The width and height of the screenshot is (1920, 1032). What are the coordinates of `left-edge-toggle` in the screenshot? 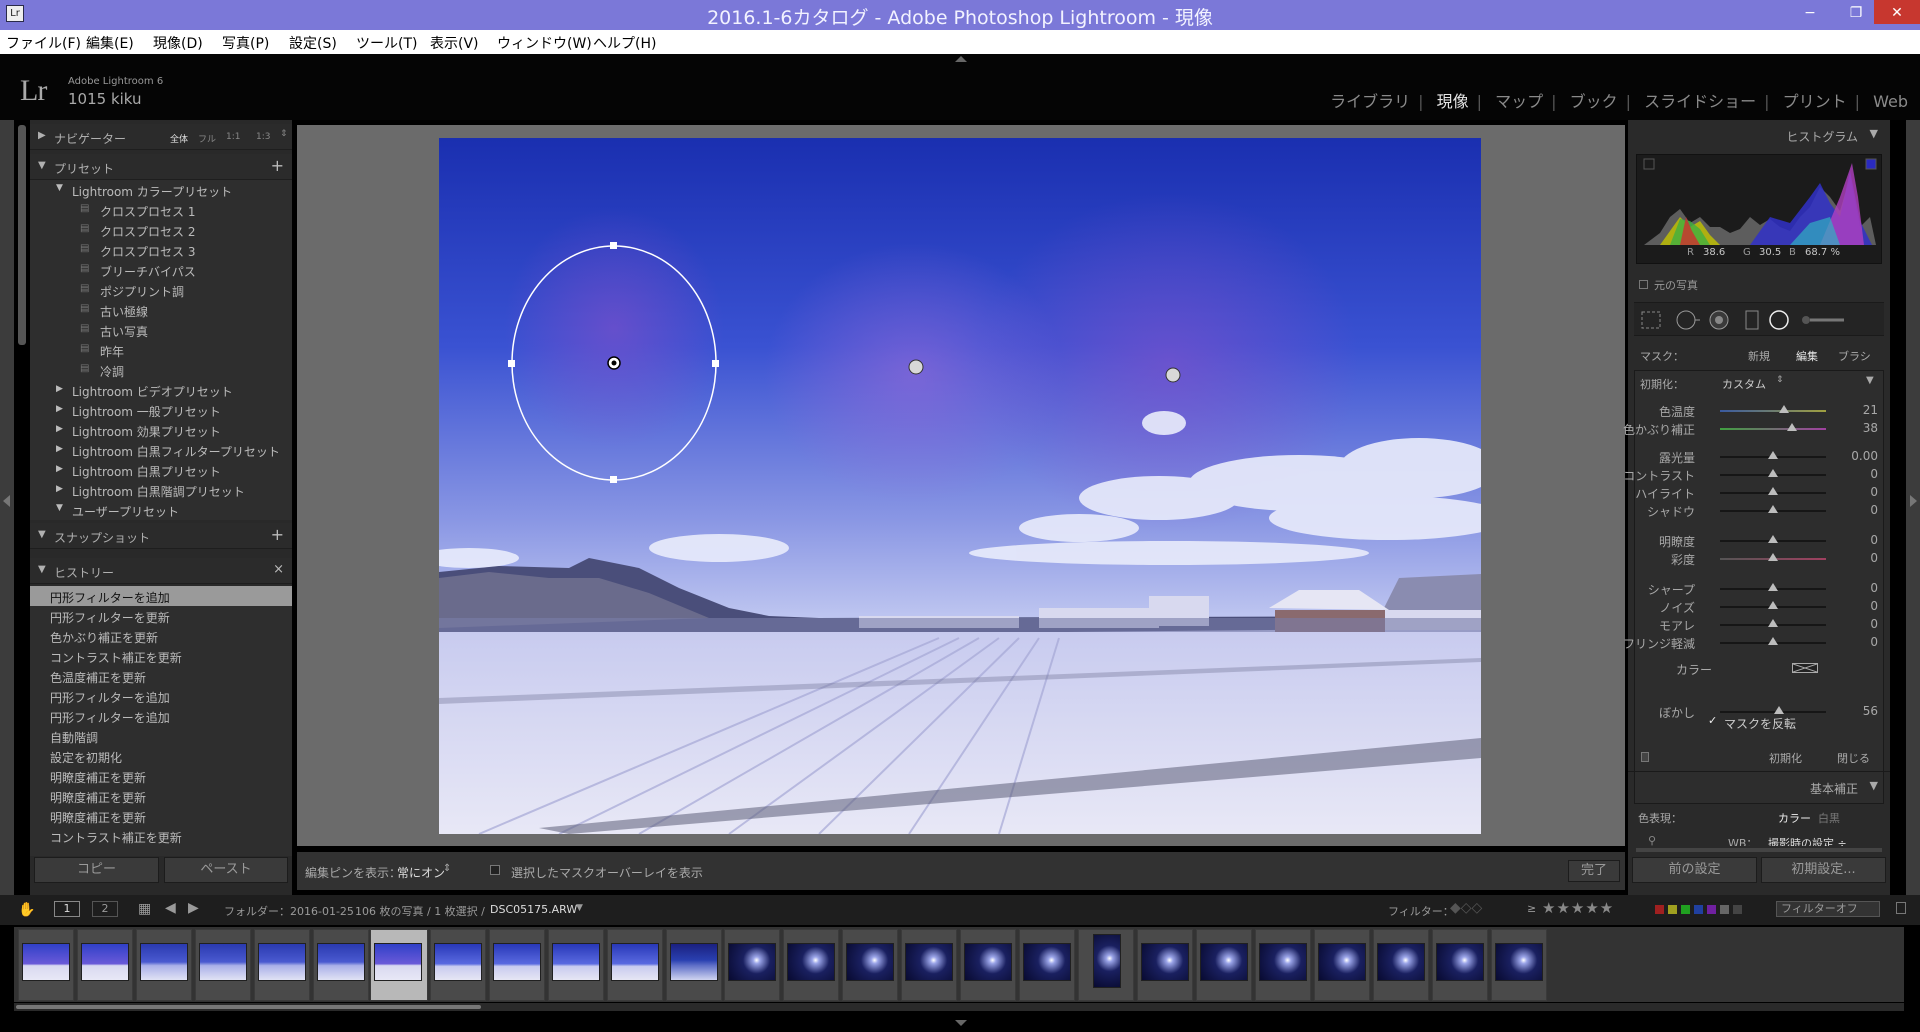 It's located at (7, 515).